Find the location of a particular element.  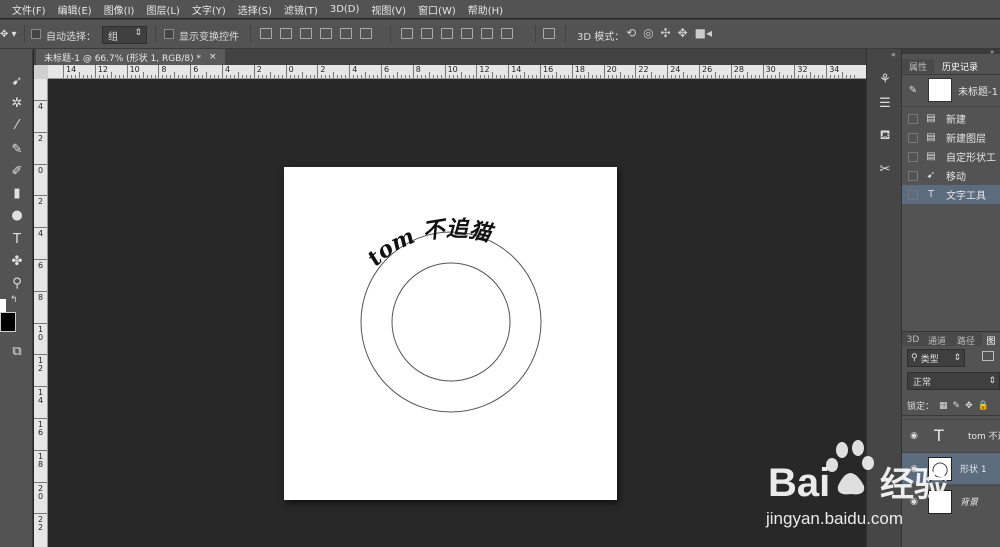

distribute-bottom-icon is located at coordinates (447, 33).